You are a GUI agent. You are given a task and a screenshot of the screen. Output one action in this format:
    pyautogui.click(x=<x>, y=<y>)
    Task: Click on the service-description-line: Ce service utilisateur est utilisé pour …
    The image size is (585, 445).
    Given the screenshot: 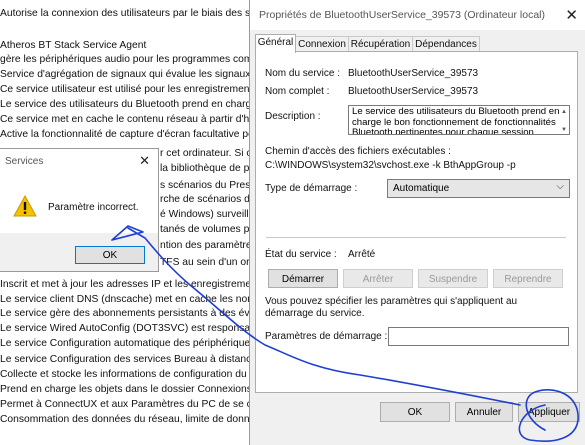 What is the action you would take?
    pyautogui.click(x=130, y=89)
    